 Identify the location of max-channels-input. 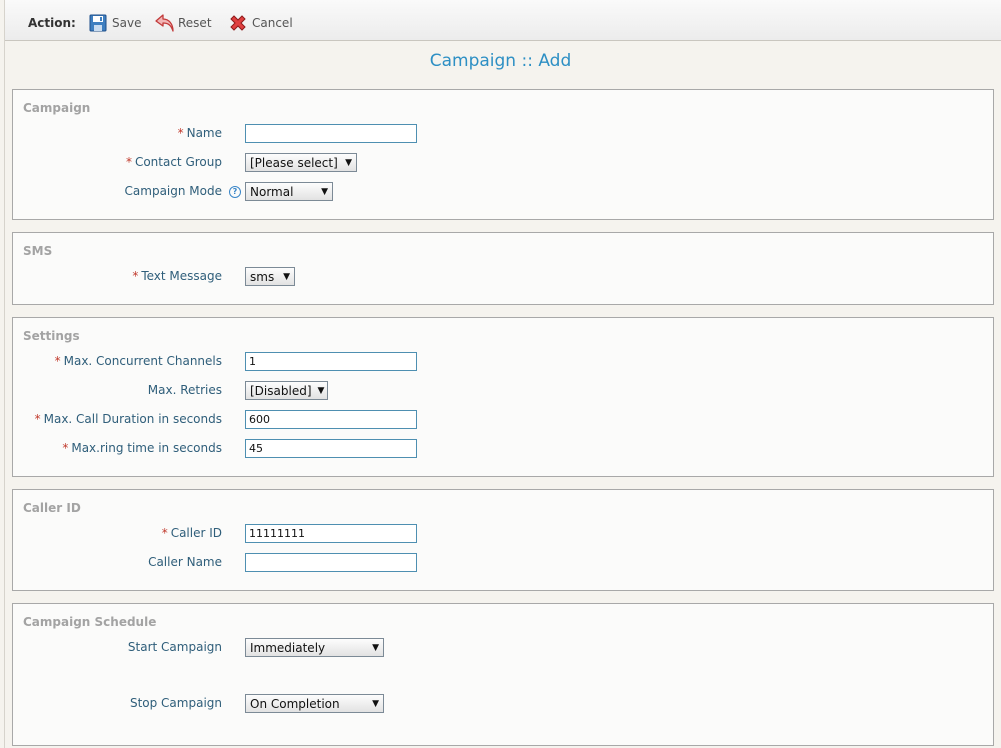
(331, 361).